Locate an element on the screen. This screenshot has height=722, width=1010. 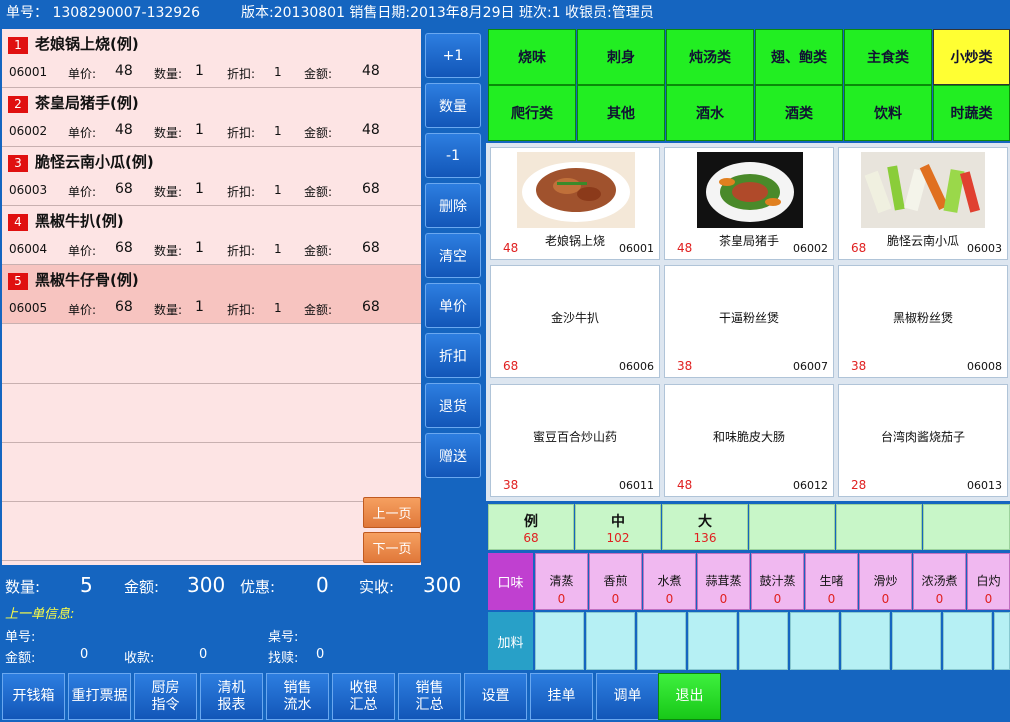
open-drawer-button: 开钱箱 is located at coordinates (33, 696).